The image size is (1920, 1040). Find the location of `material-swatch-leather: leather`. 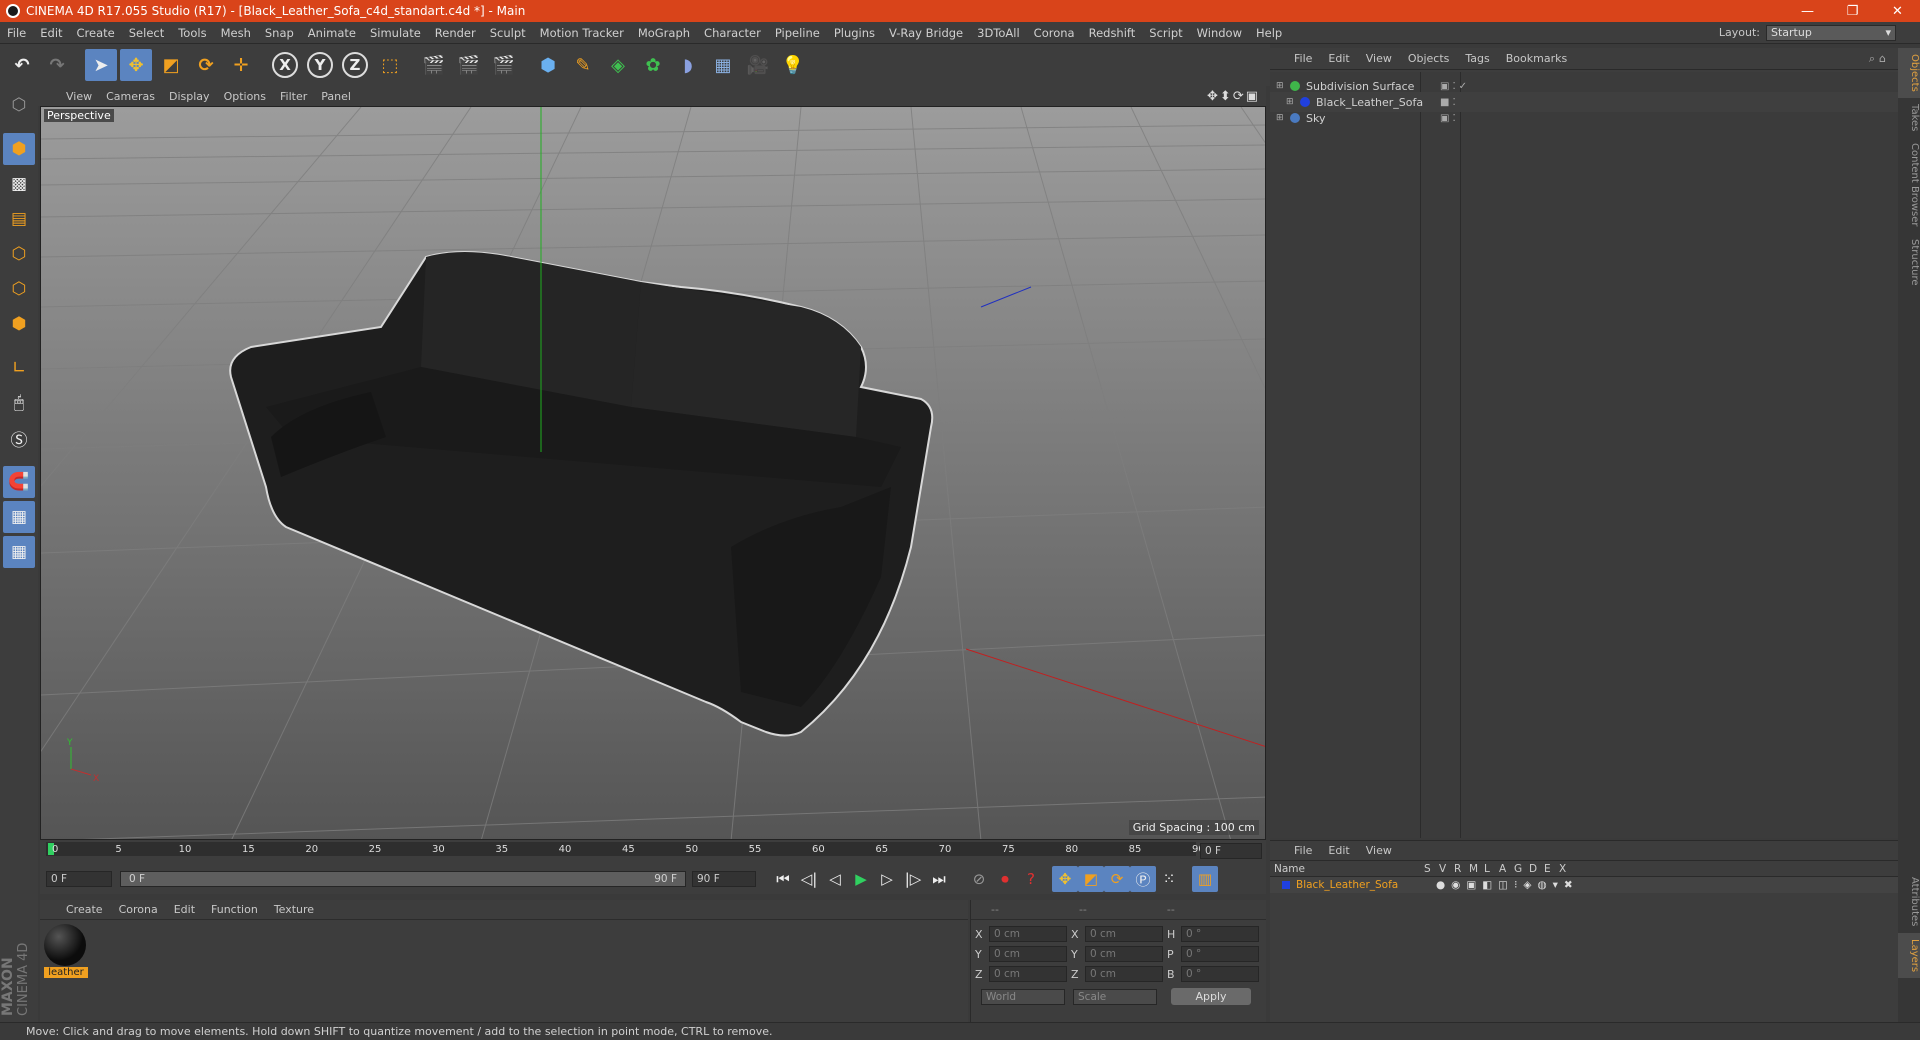

material-swatch-leather: leather is located at coordinates (66, 951).